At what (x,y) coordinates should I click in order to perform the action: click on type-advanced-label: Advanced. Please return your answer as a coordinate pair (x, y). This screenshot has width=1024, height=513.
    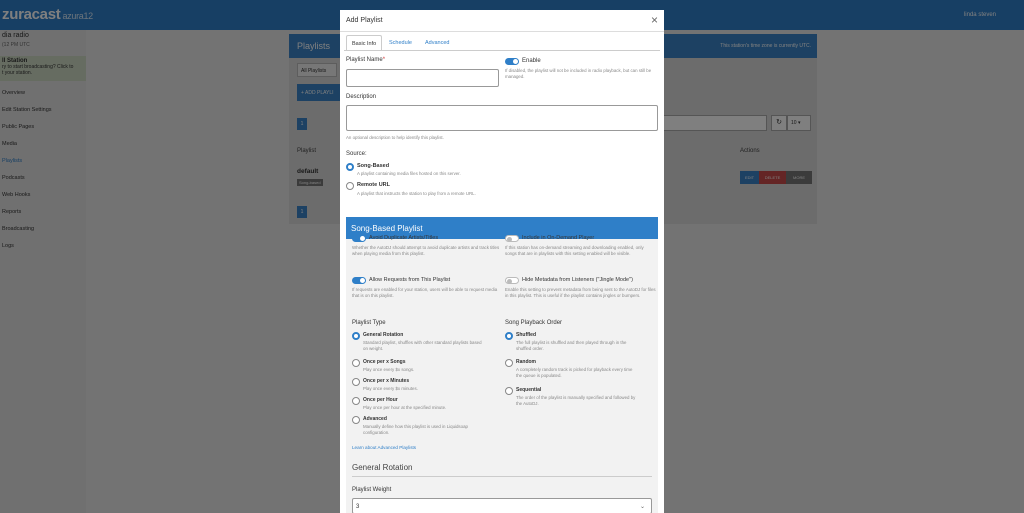
    Looking at the image, I should click on (375, 419).